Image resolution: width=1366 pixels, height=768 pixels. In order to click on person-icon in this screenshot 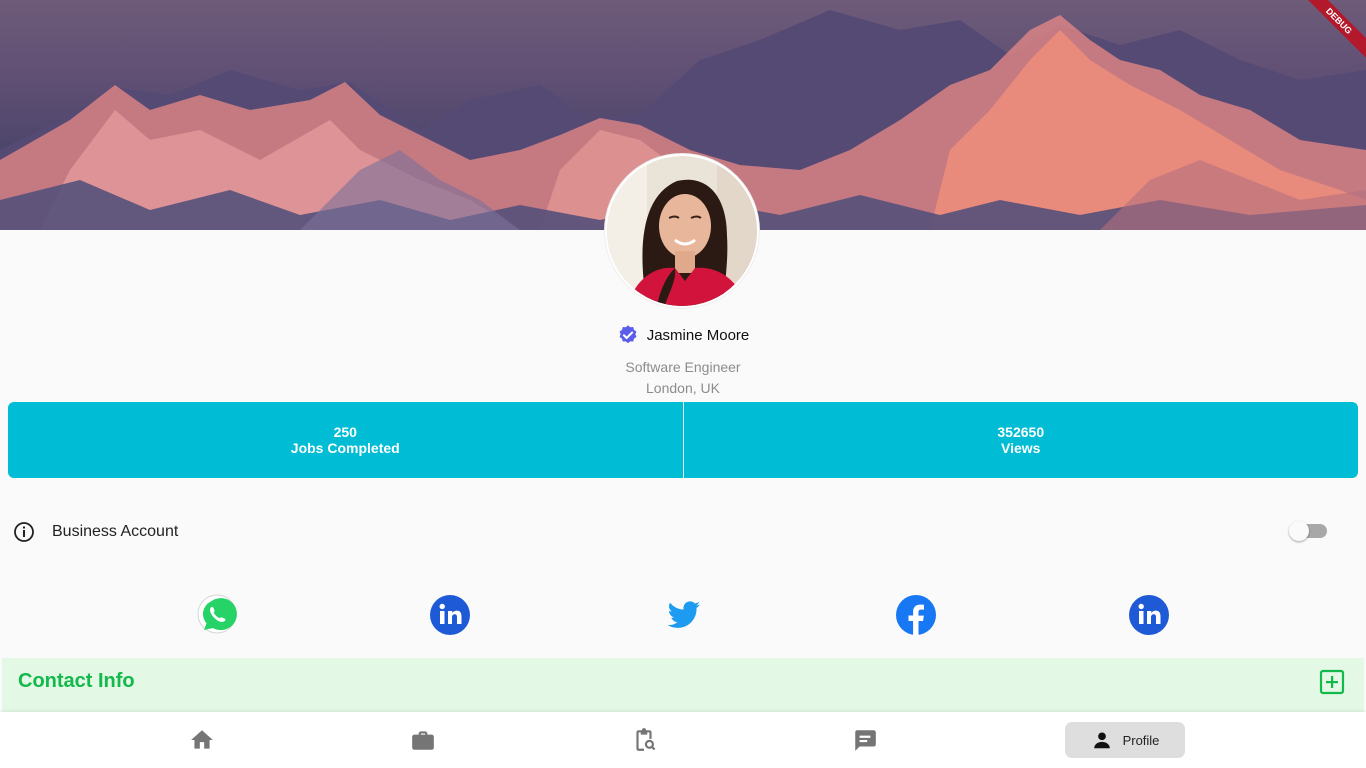, I will do `click(1101, 740)`.